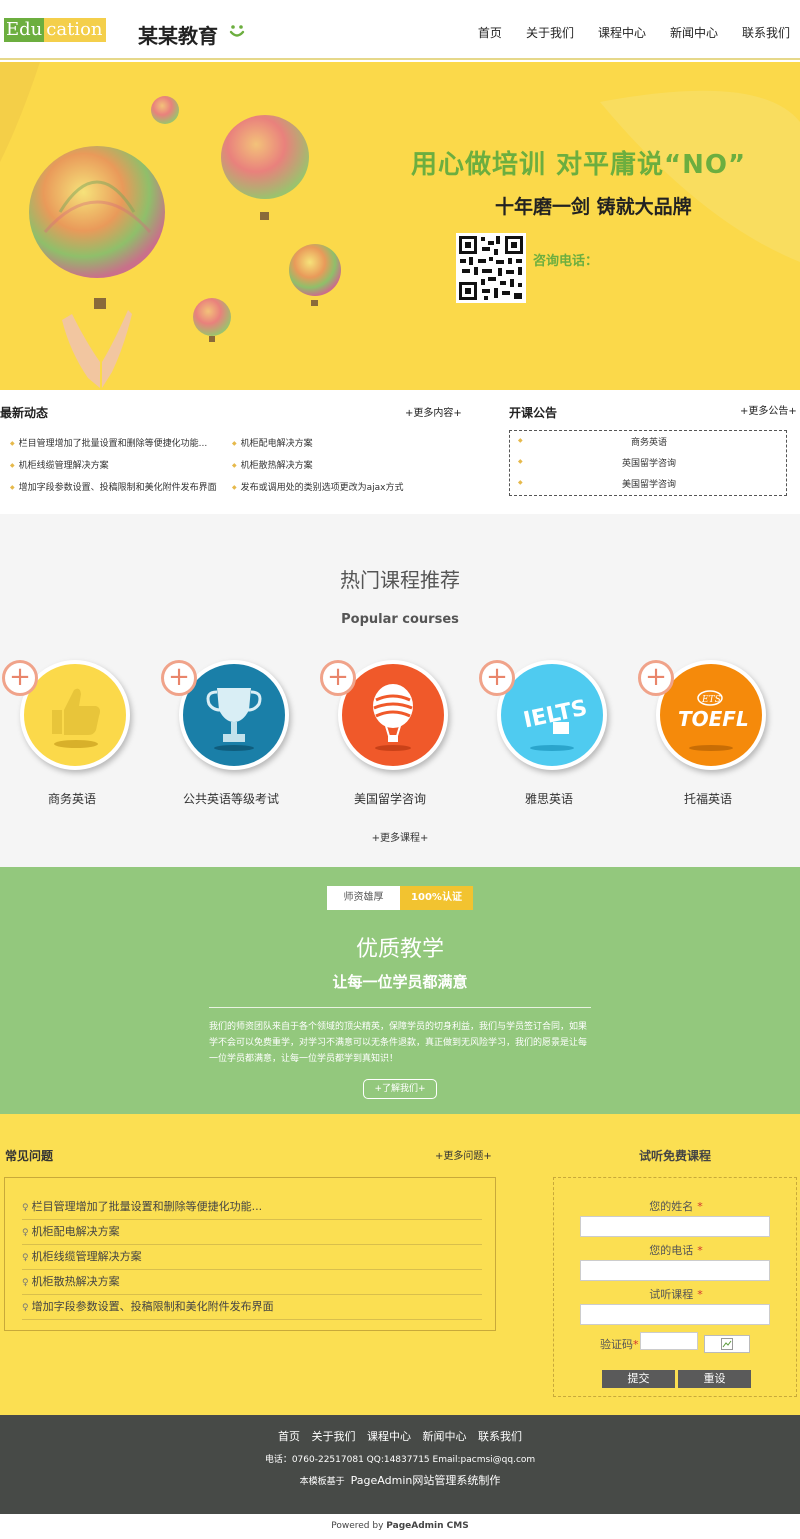  Describe the element at coordinates (76, 718) in the screenshot. I see `thumbs-up-icon` at that location.